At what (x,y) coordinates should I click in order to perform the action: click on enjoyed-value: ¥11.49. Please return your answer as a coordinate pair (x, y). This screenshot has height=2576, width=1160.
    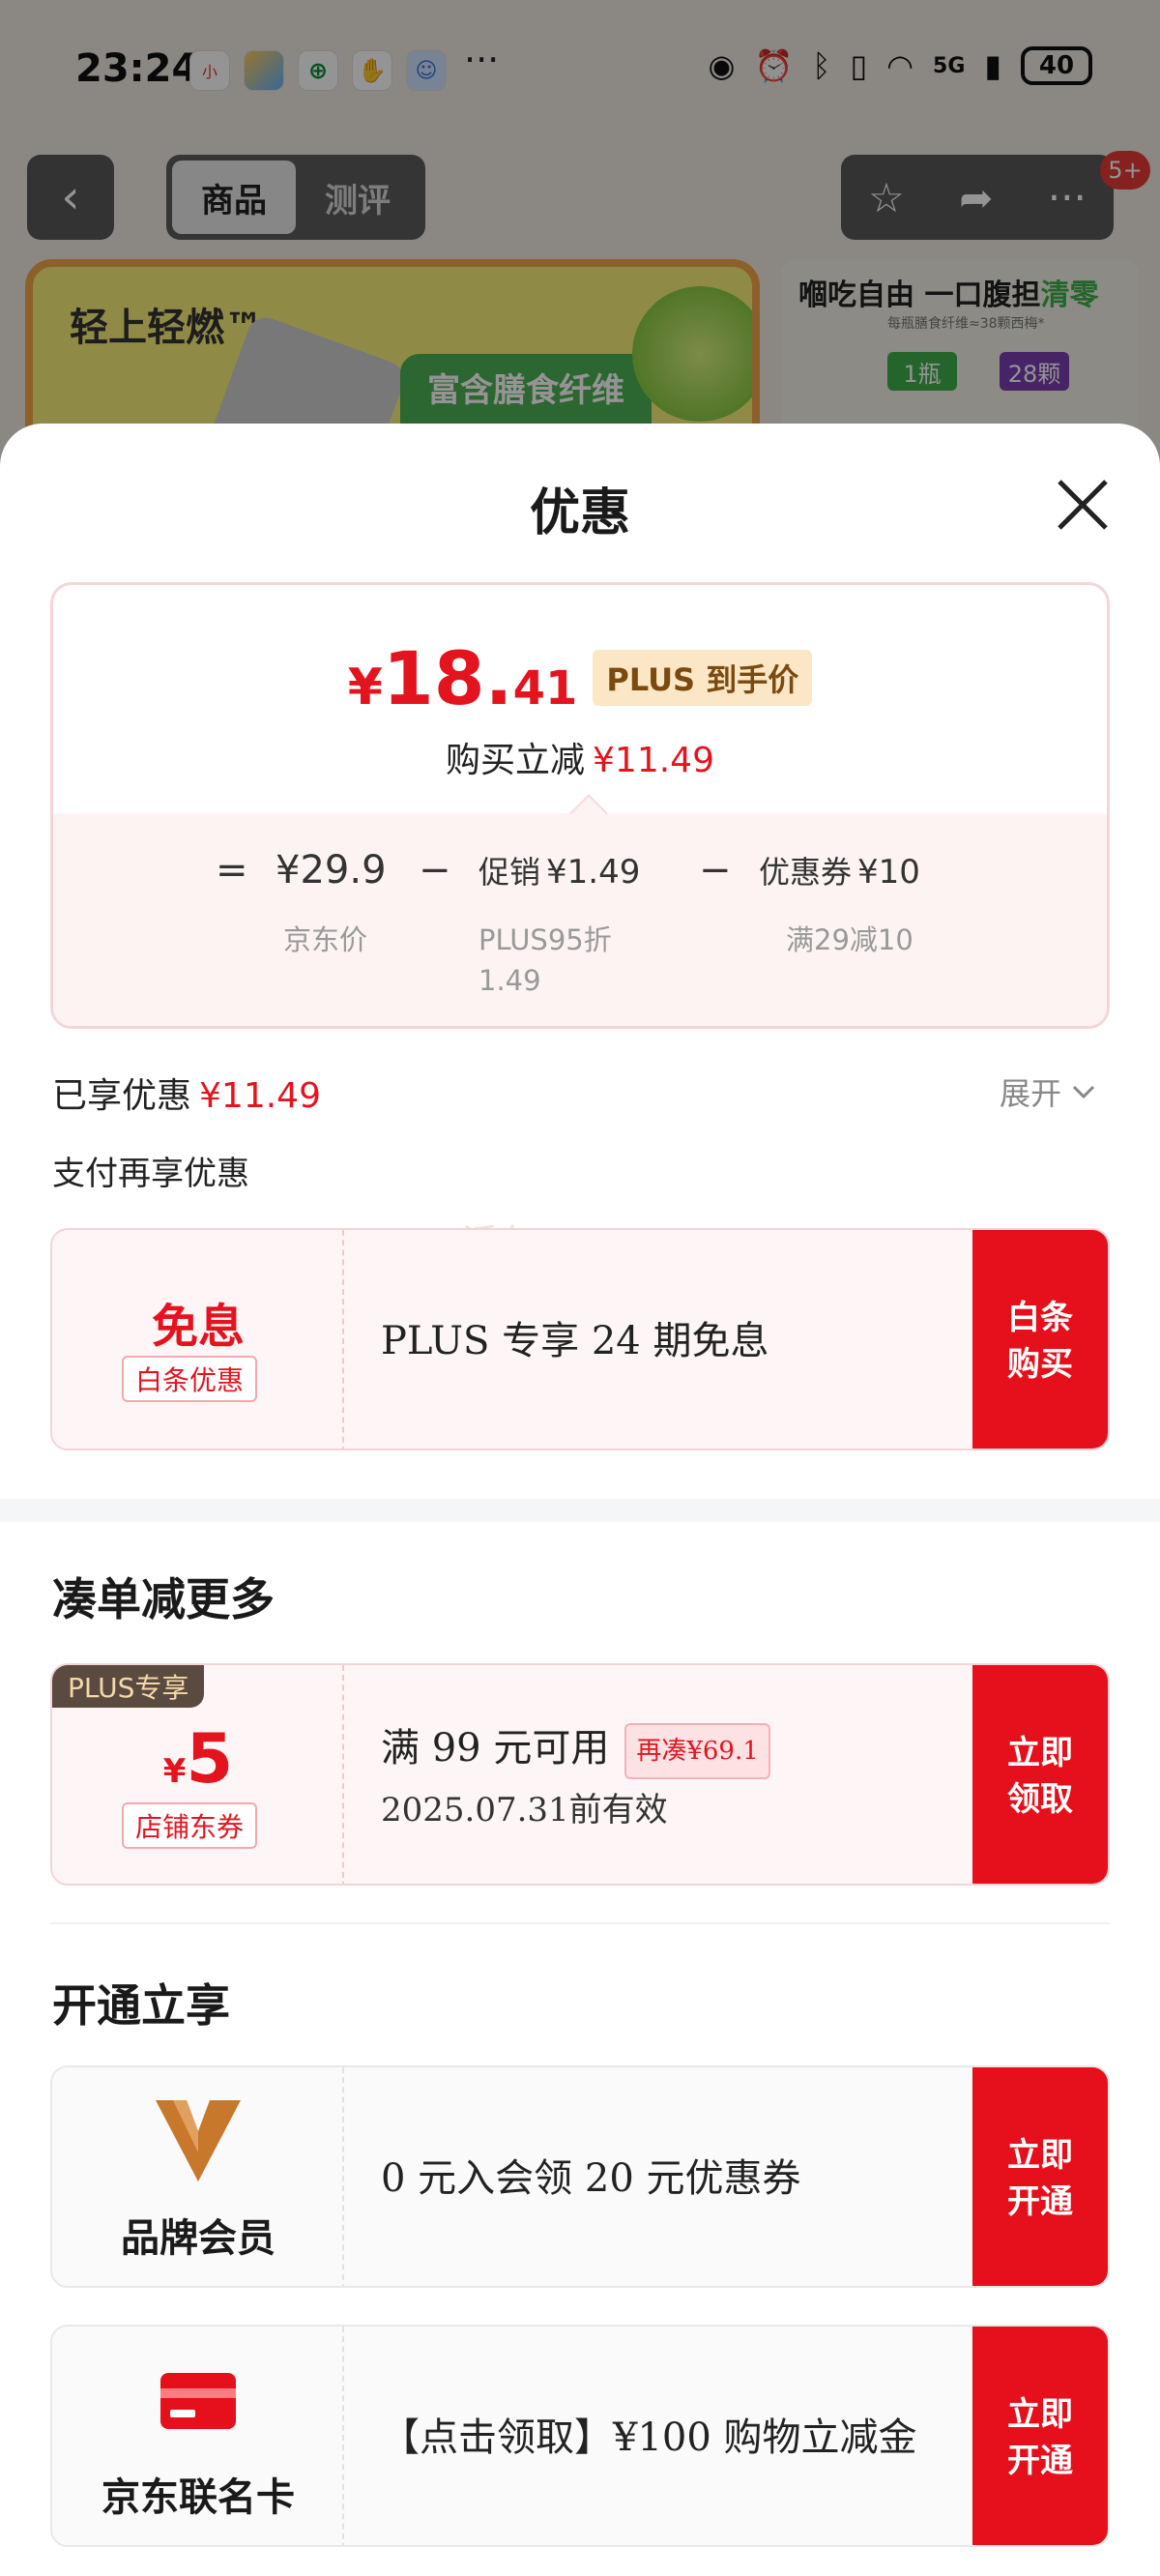
    Looking at the image, I should click on (260, 1096).